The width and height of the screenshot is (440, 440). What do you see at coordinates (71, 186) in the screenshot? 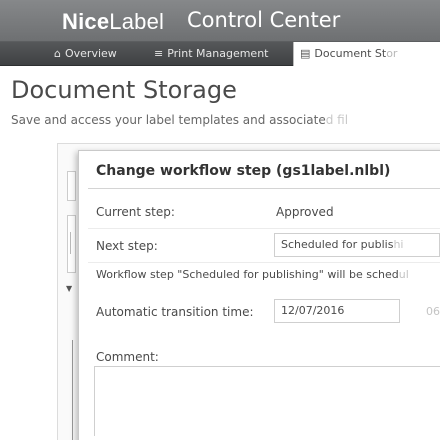
I see `background-checkbox` at bounding box center [71, 186].